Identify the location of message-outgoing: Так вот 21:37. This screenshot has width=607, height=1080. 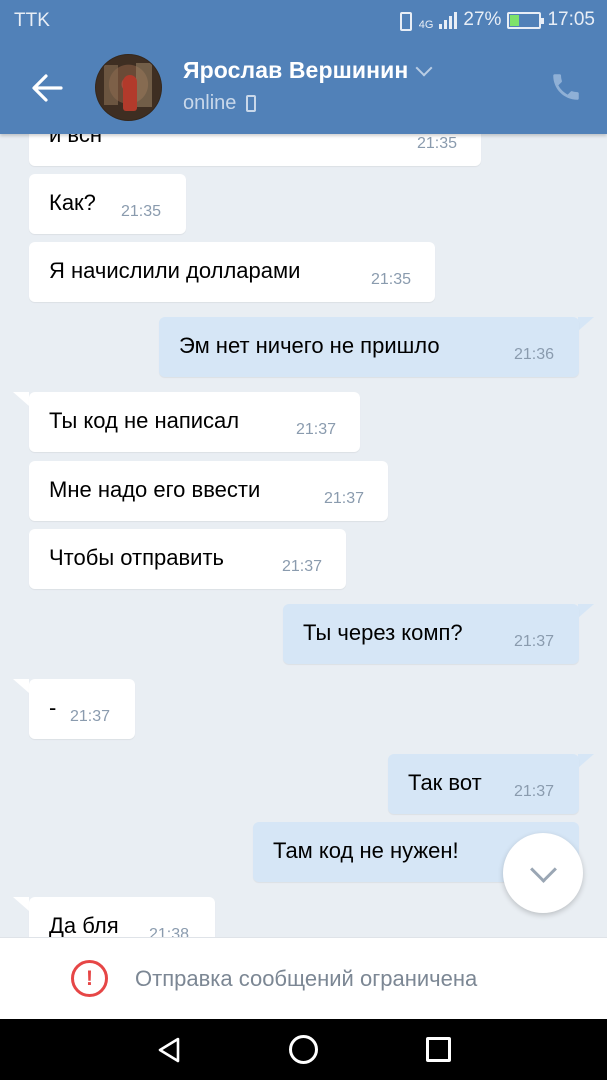
(483, 784).